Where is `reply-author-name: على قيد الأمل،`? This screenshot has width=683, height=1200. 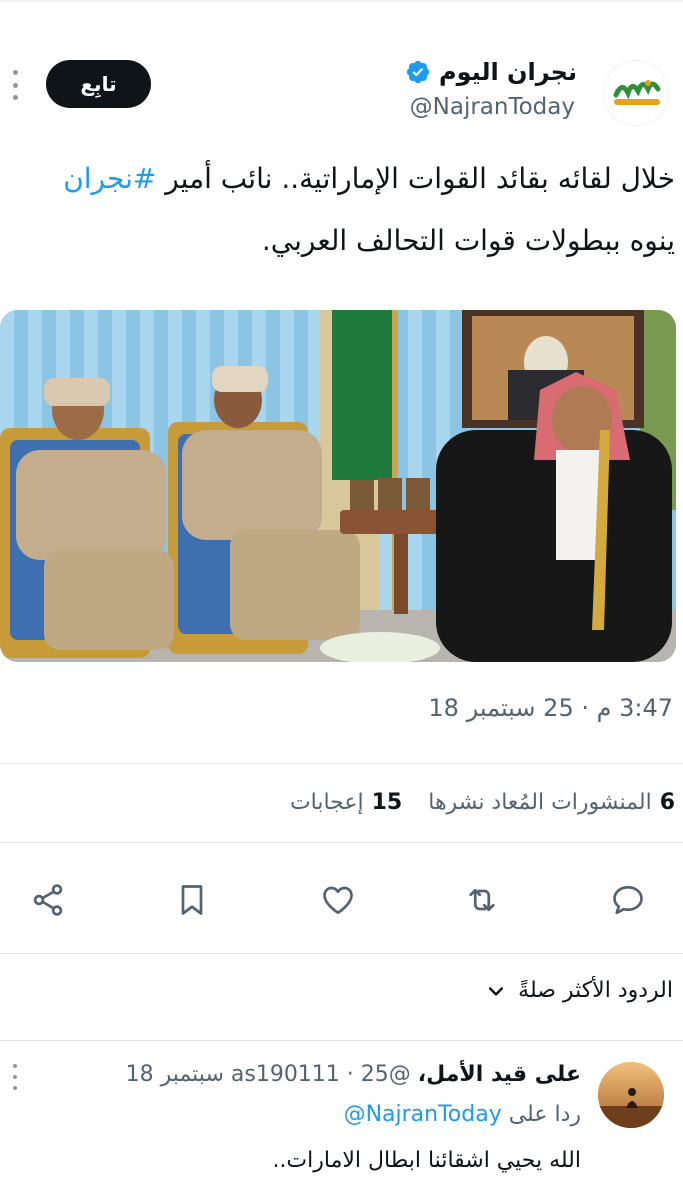
reply-author-name: على قيد الأمل، is located at coordinates (499, 1074).